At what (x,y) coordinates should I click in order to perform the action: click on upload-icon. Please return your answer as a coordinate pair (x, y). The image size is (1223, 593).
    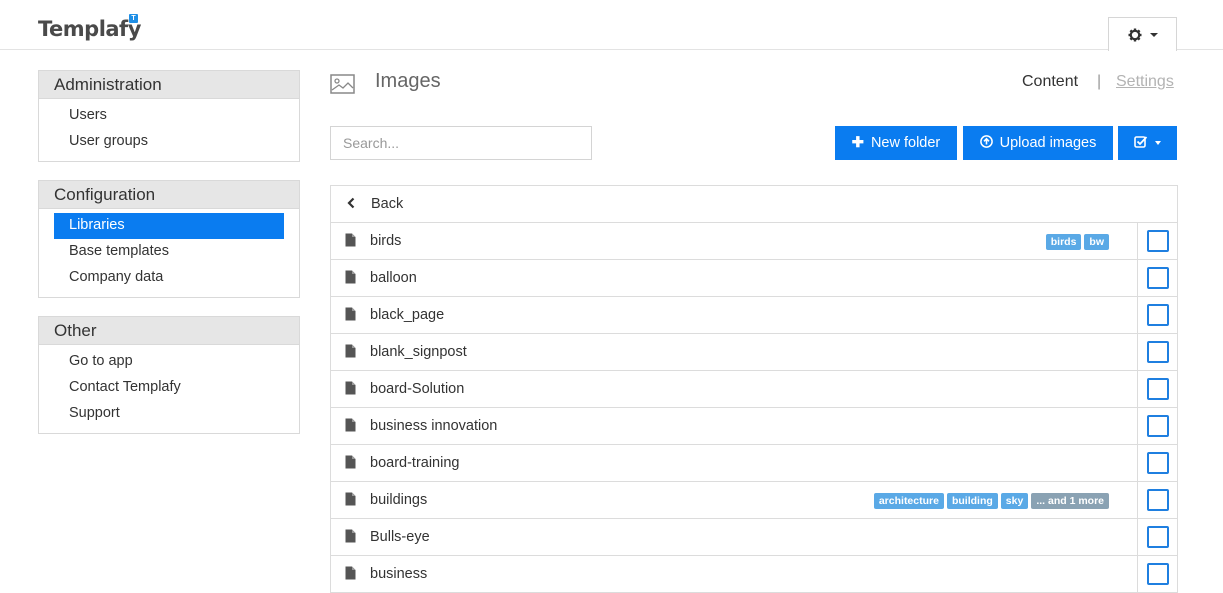
    Looking at the image, I should click on (986, 141).